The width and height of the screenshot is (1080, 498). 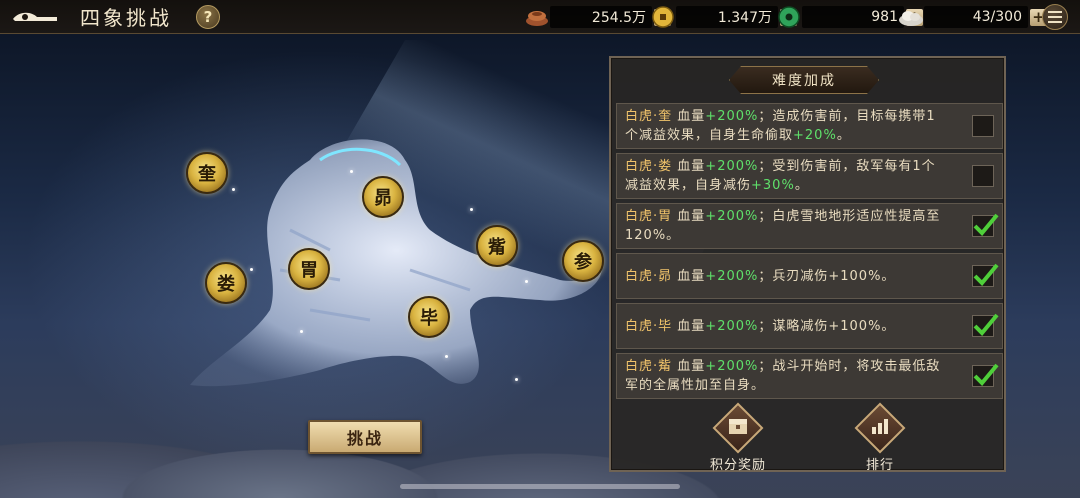 What do you see at coordinates (540, 486) in the screenshot?
I see `home-indicator` at bounding box center [540, 486].